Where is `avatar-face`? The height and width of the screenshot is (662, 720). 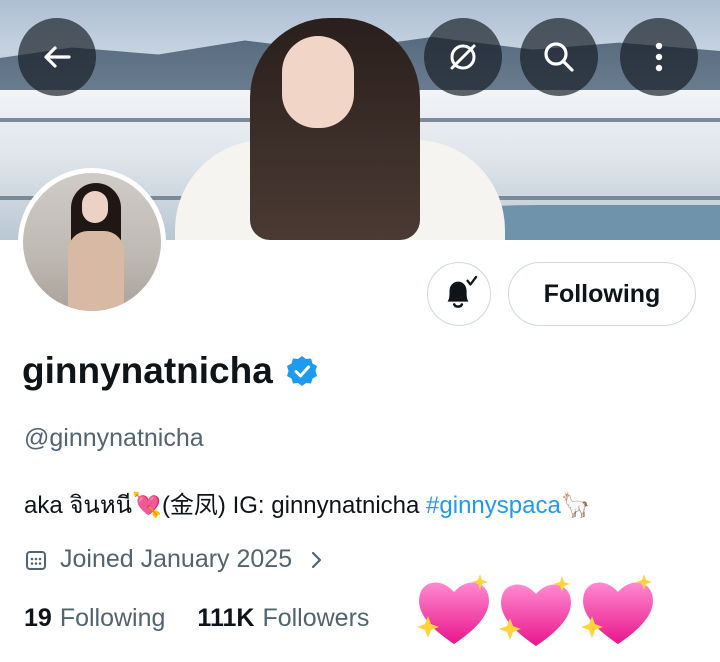
avatar-face is located at coordinates (95, 207).